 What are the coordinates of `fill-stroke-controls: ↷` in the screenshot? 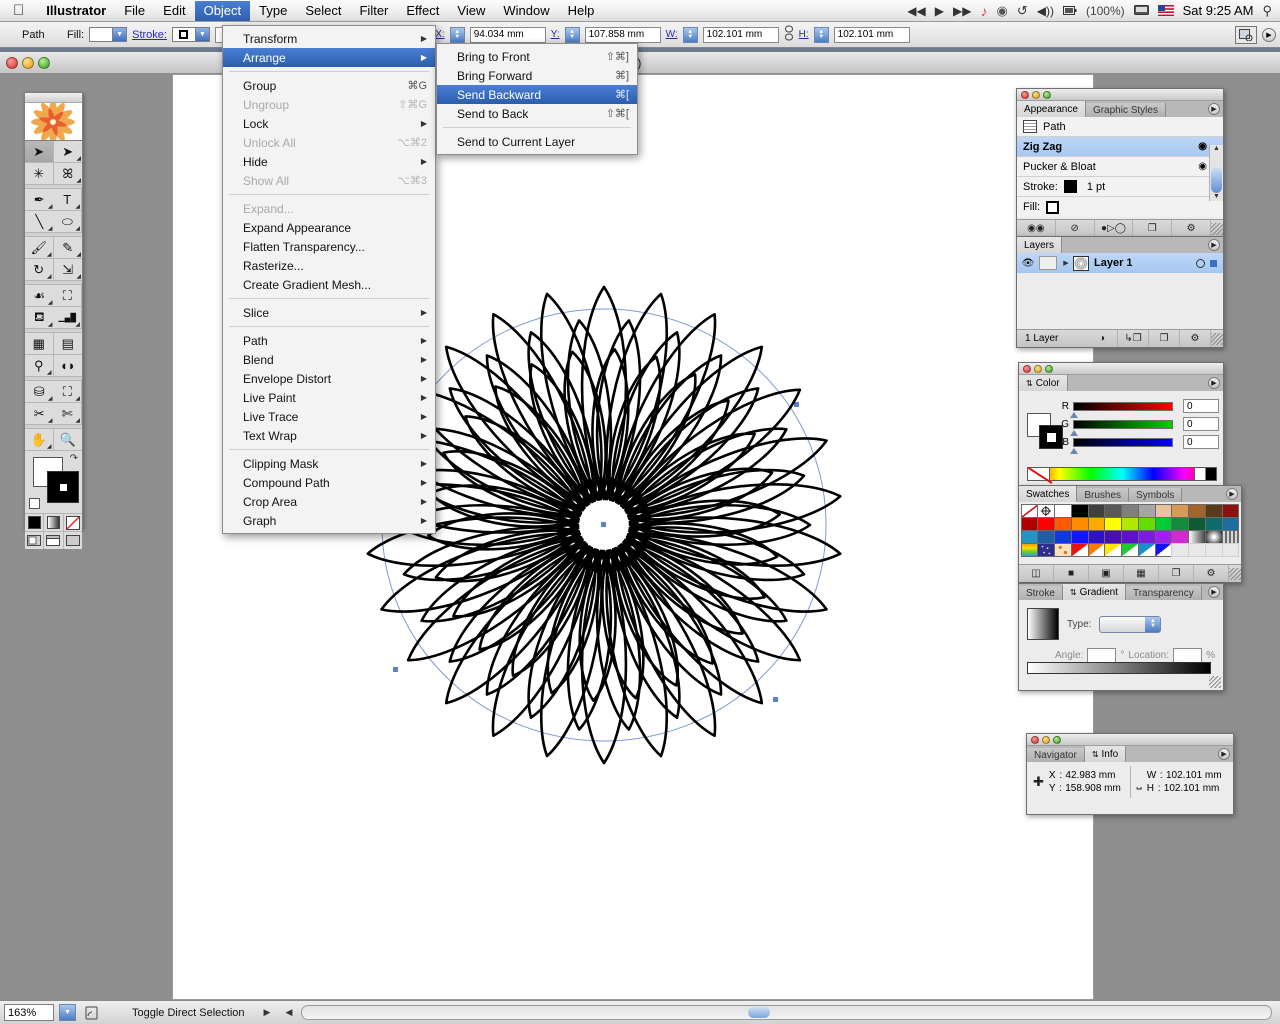 It's located at (53, 482).